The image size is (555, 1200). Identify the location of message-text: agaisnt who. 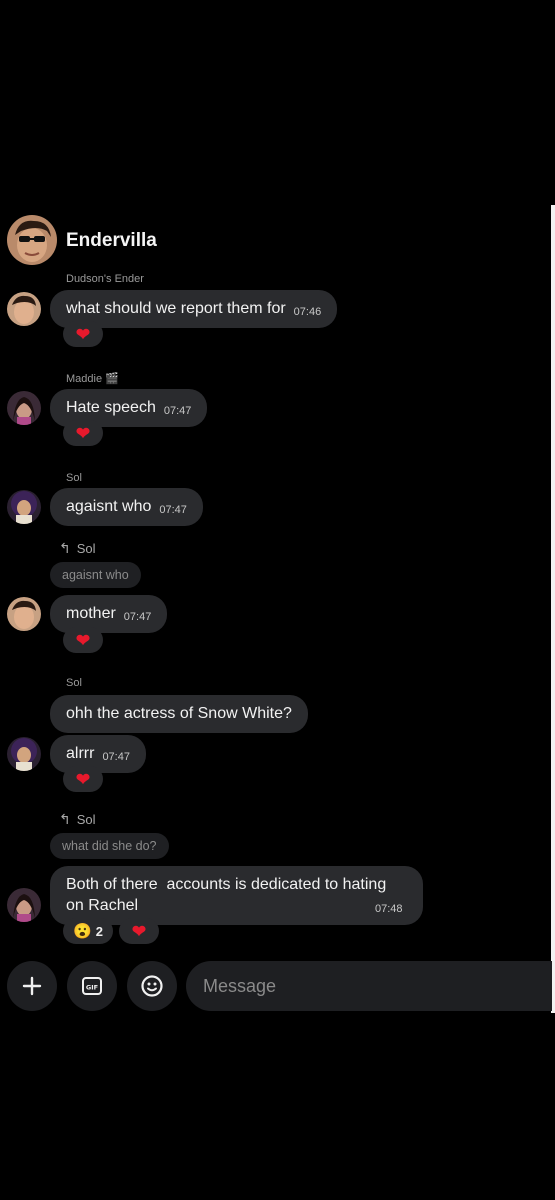
(109, 506).